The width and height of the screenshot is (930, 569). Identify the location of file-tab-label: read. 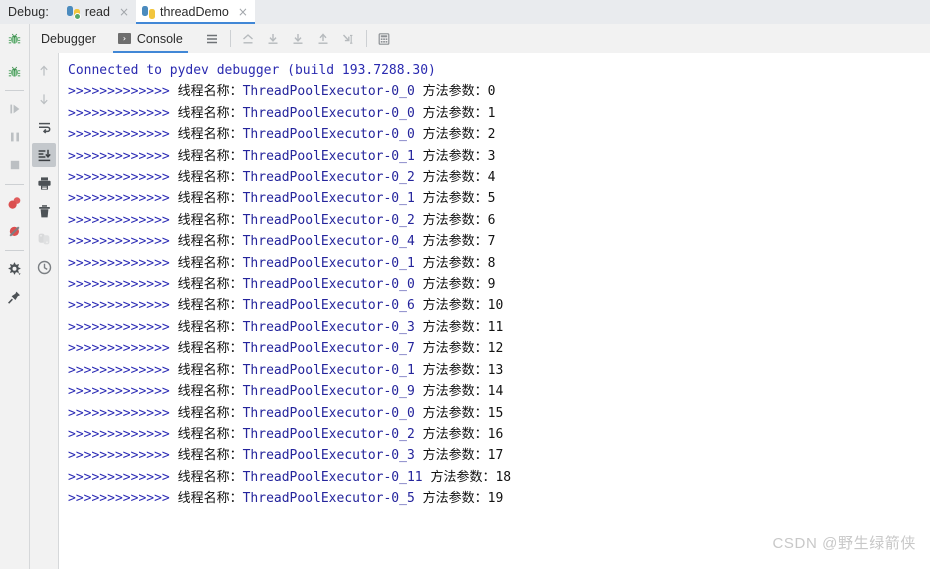
(97, 12).